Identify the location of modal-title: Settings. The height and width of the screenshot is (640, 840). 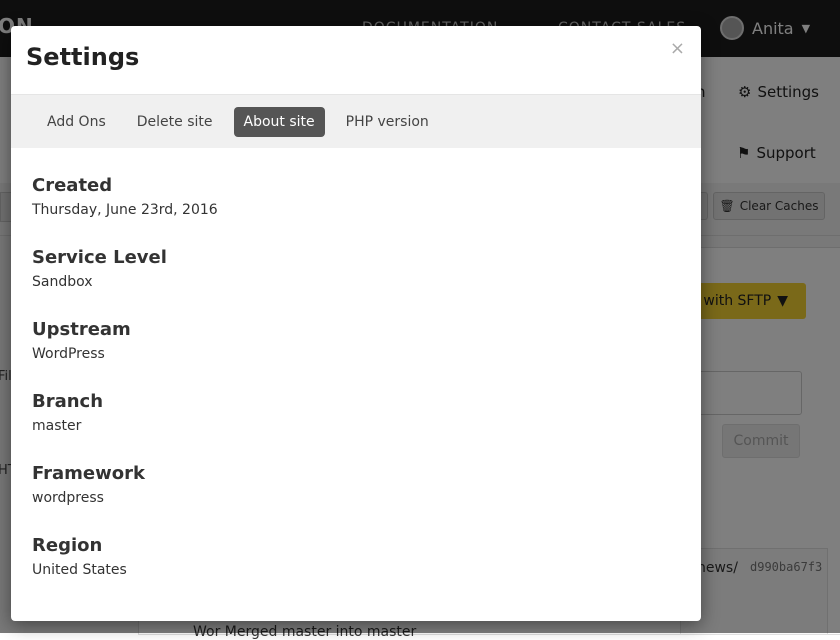
(83, 57).